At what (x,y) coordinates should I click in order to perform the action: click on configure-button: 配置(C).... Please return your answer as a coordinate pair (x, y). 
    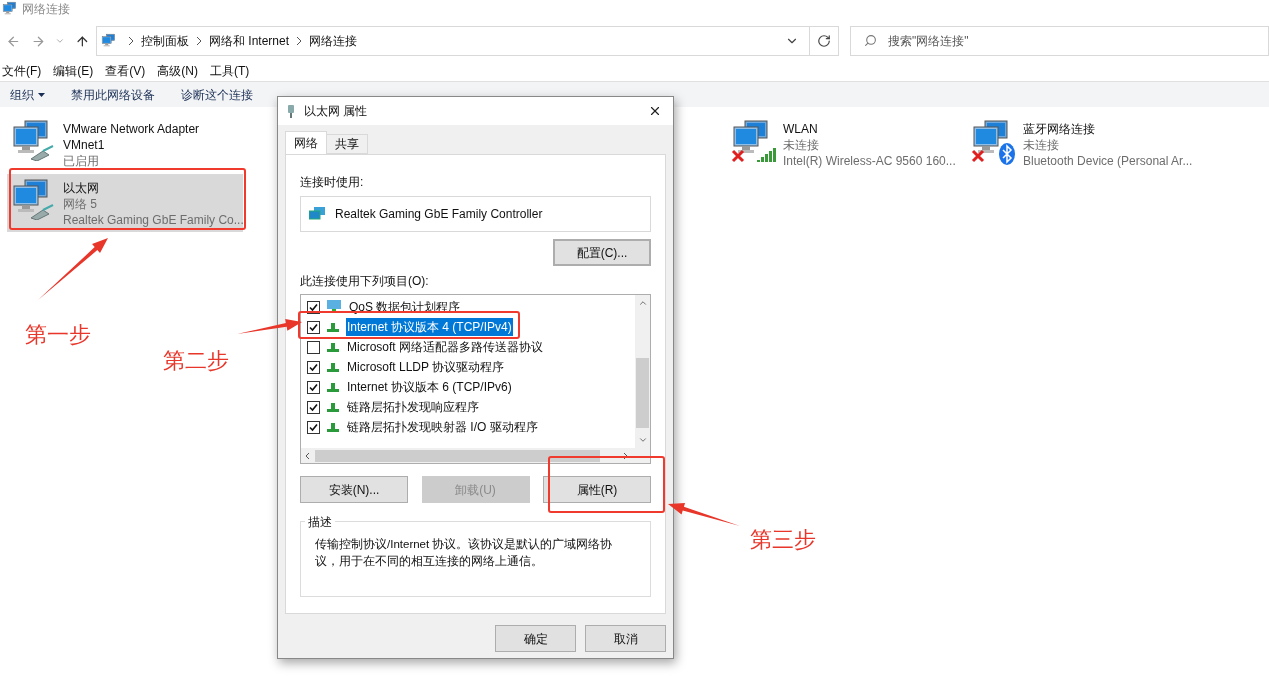
    Looking at the image, I should click on (602, 252).